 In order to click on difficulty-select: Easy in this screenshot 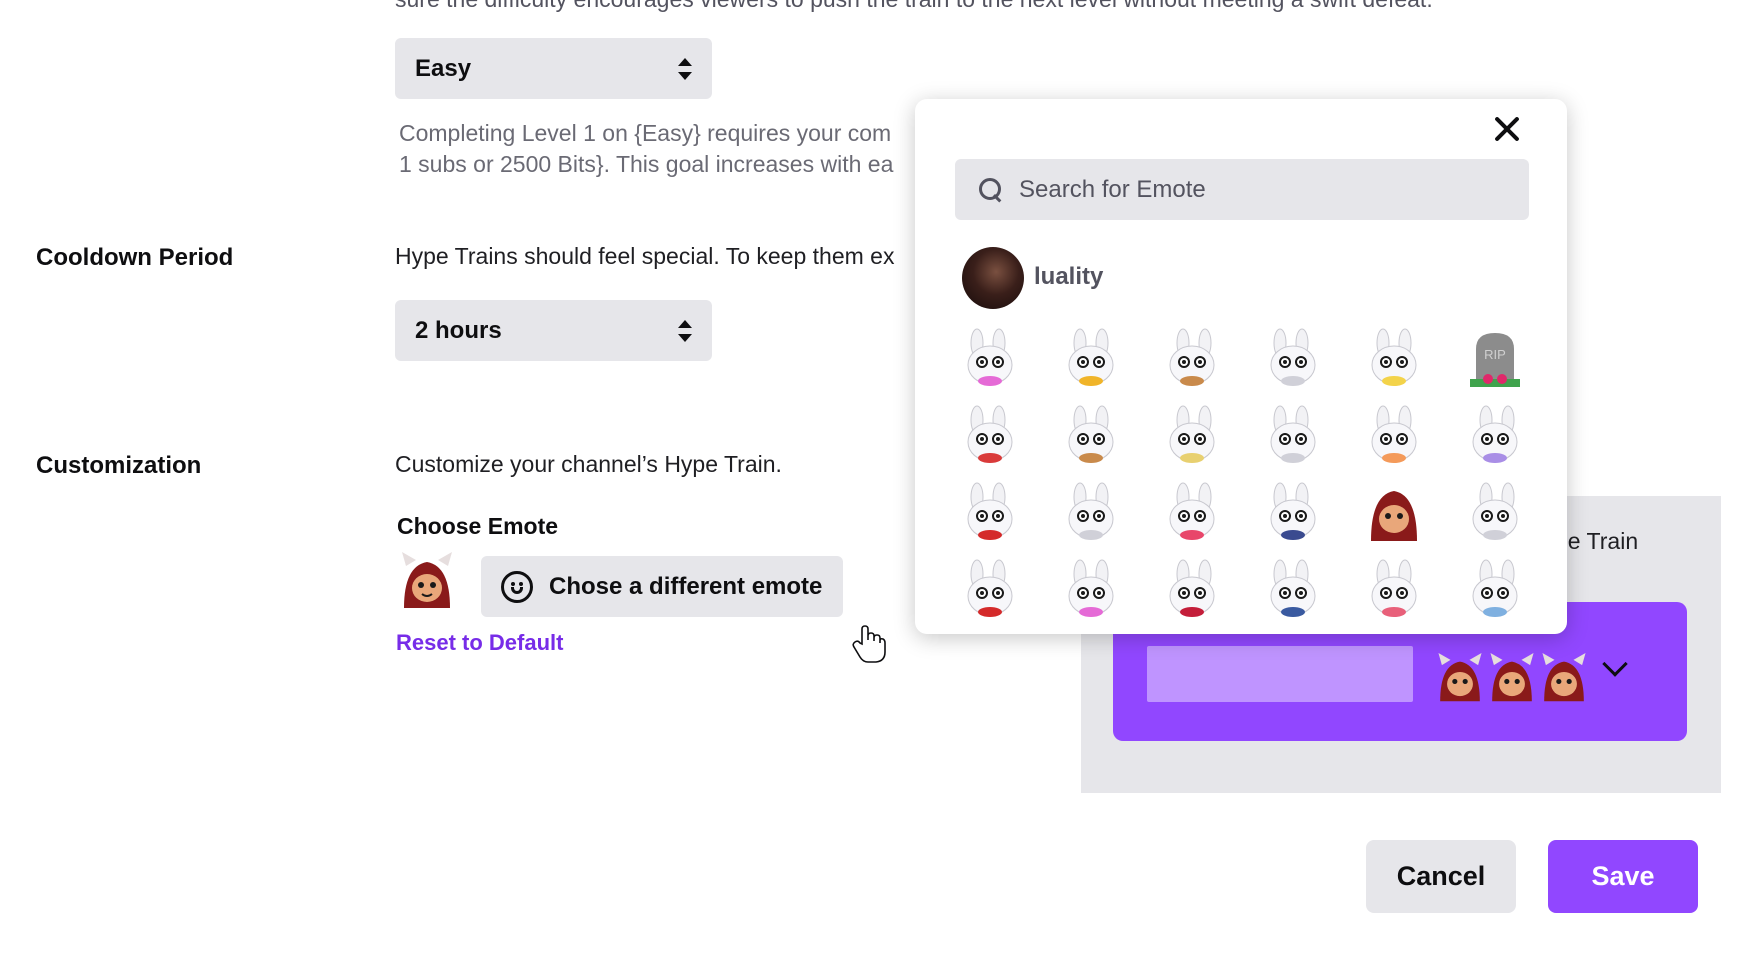, I will do `click(553, 68)`.